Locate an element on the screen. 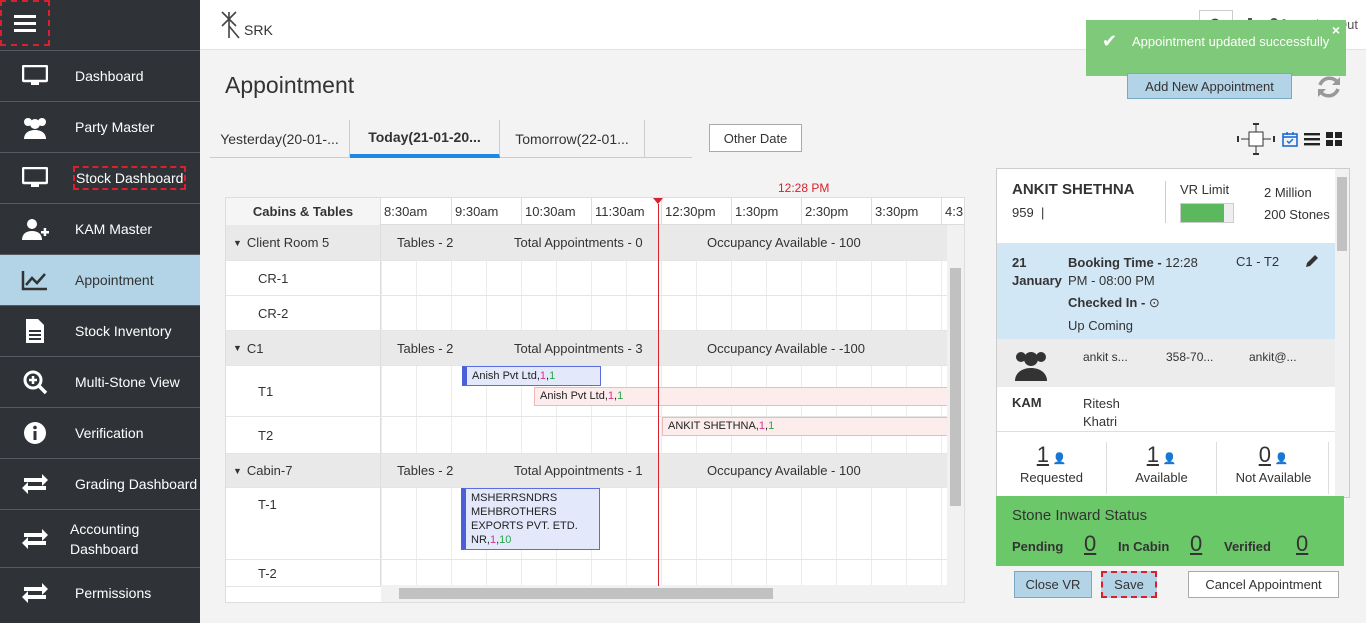  table-layout-icon is located at coordinates (1256, 139).